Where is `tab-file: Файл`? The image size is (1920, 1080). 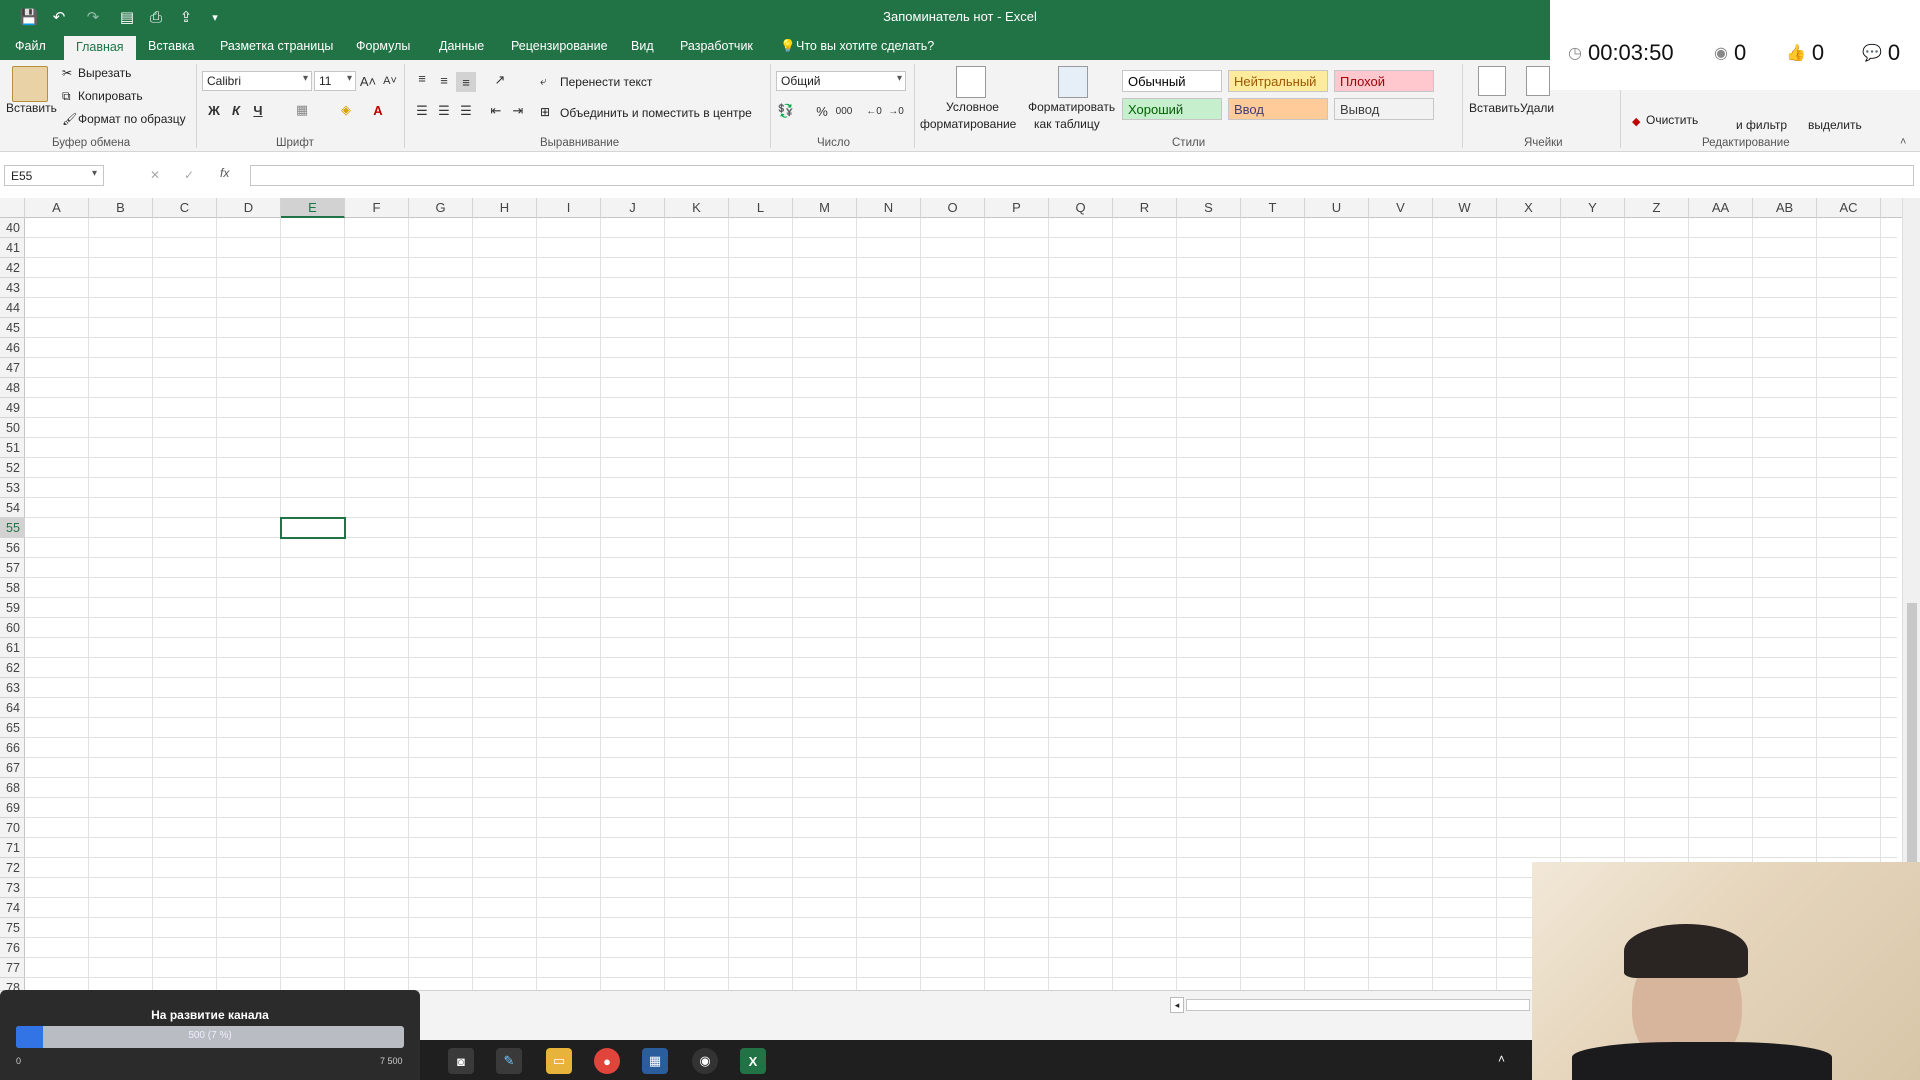 tab-file: Файл is located at coordinates (30, 46).